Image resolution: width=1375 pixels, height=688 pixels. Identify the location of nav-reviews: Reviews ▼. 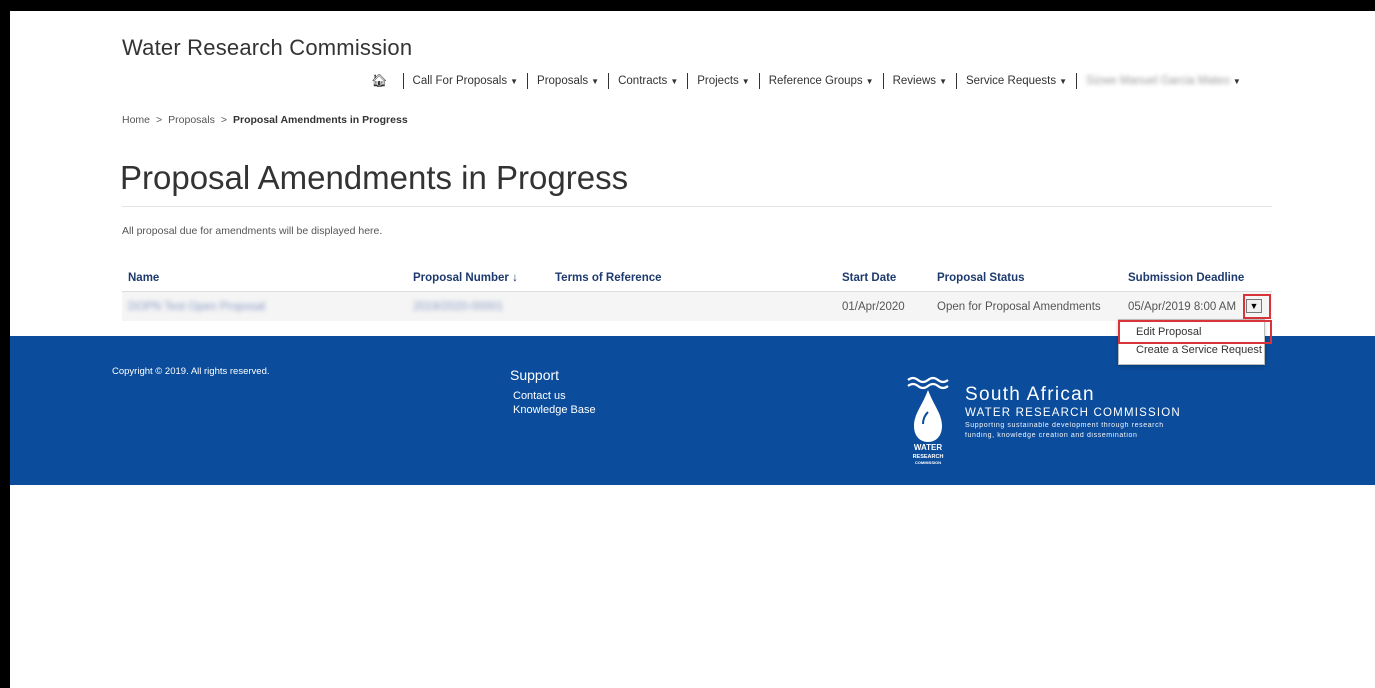
(920, 81).